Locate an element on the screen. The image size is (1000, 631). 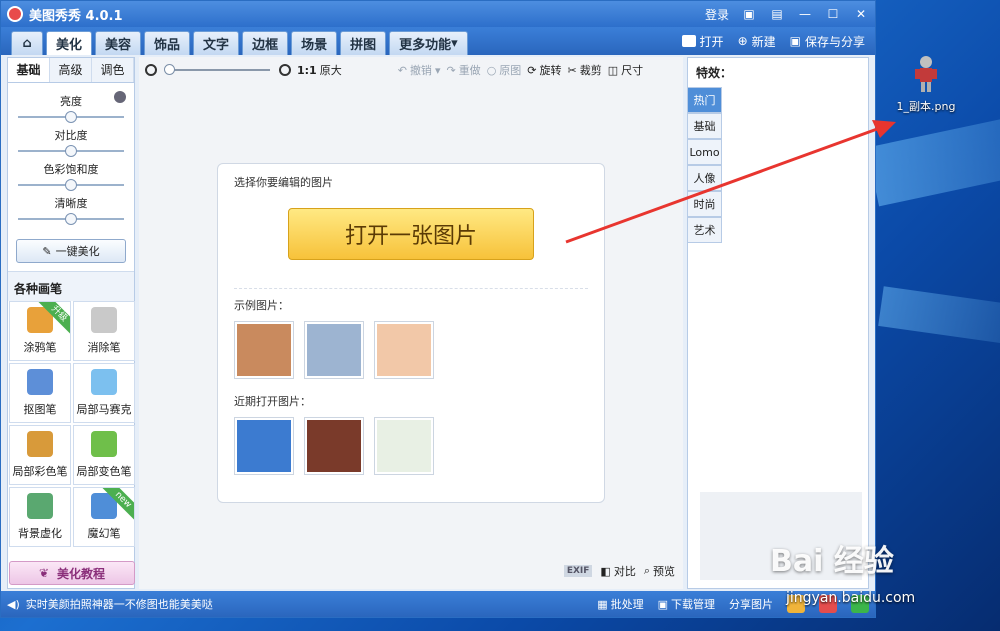
watermark-logo: Bai 经验 is located at coordinates (832, 561).